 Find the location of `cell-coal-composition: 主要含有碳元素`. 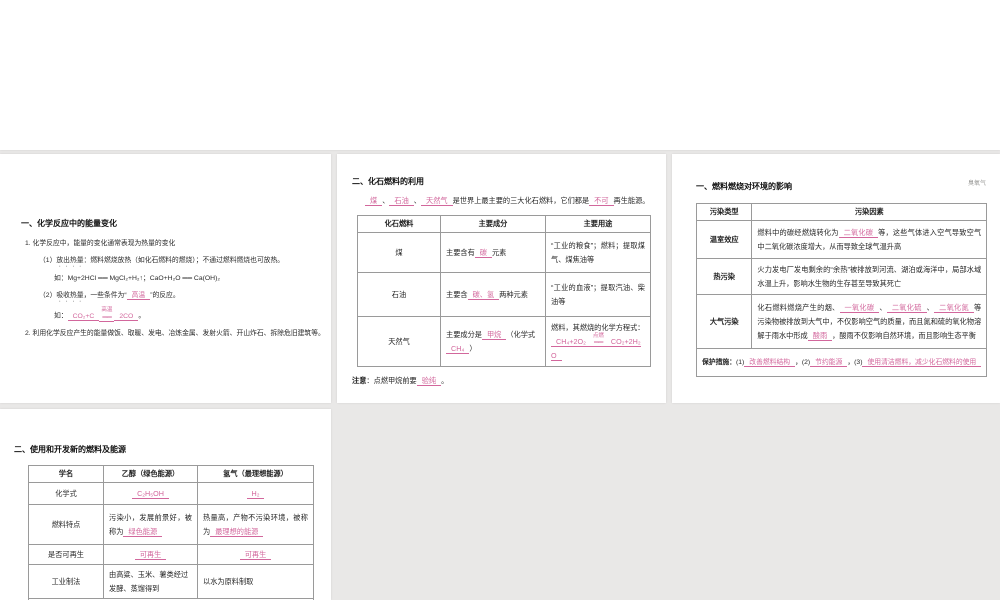

cell-coal-composition: 主要含有碳元素 is located at coordinates (493, 252).